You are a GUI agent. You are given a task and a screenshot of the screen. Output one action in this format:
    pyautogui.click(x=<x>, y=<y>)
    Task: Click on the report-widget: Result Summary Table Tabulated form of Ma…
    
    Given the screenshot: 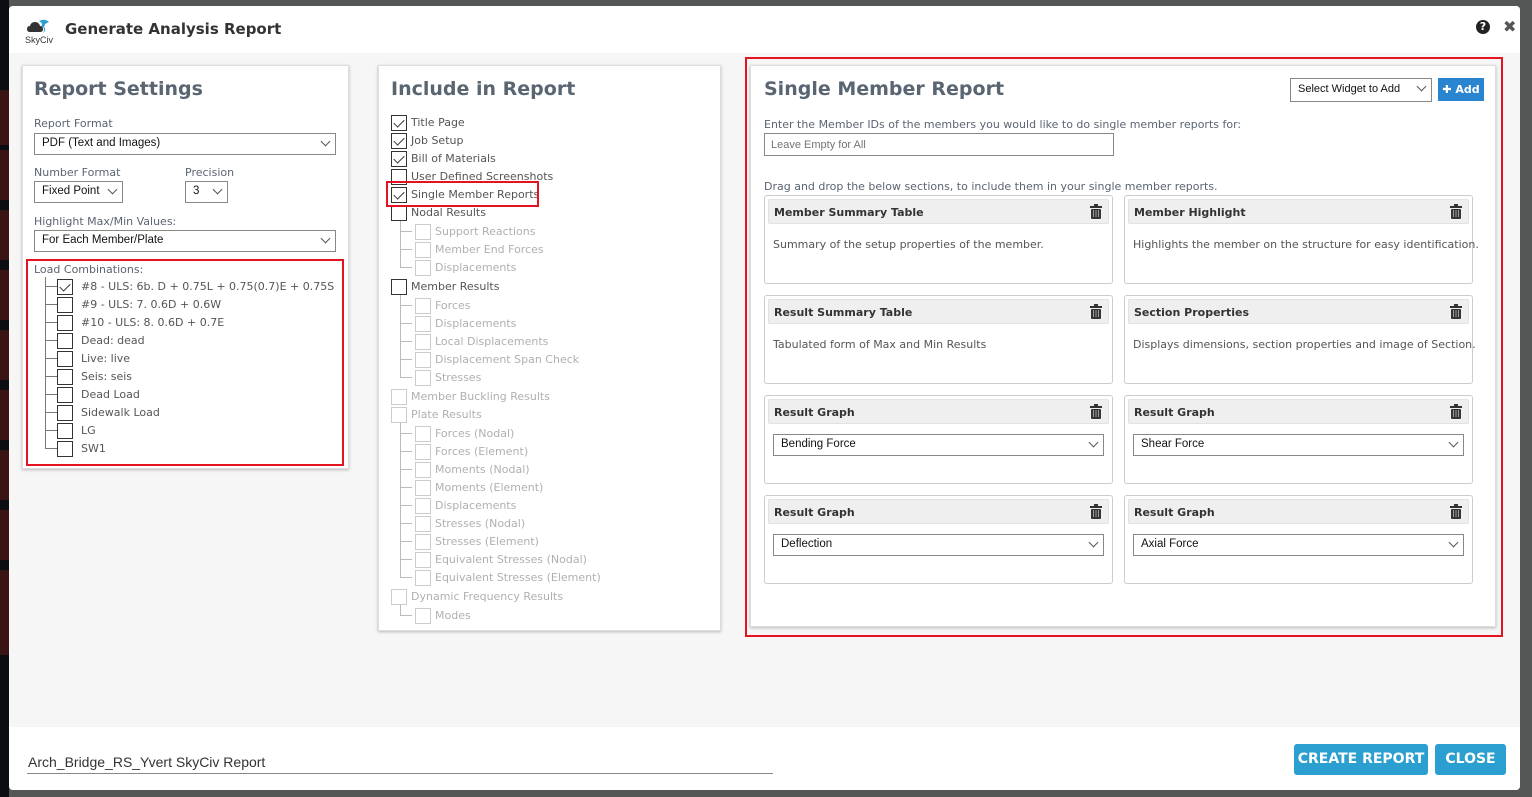 What is the action you would take?
    pyautogui.click(x=938, y=339)
    